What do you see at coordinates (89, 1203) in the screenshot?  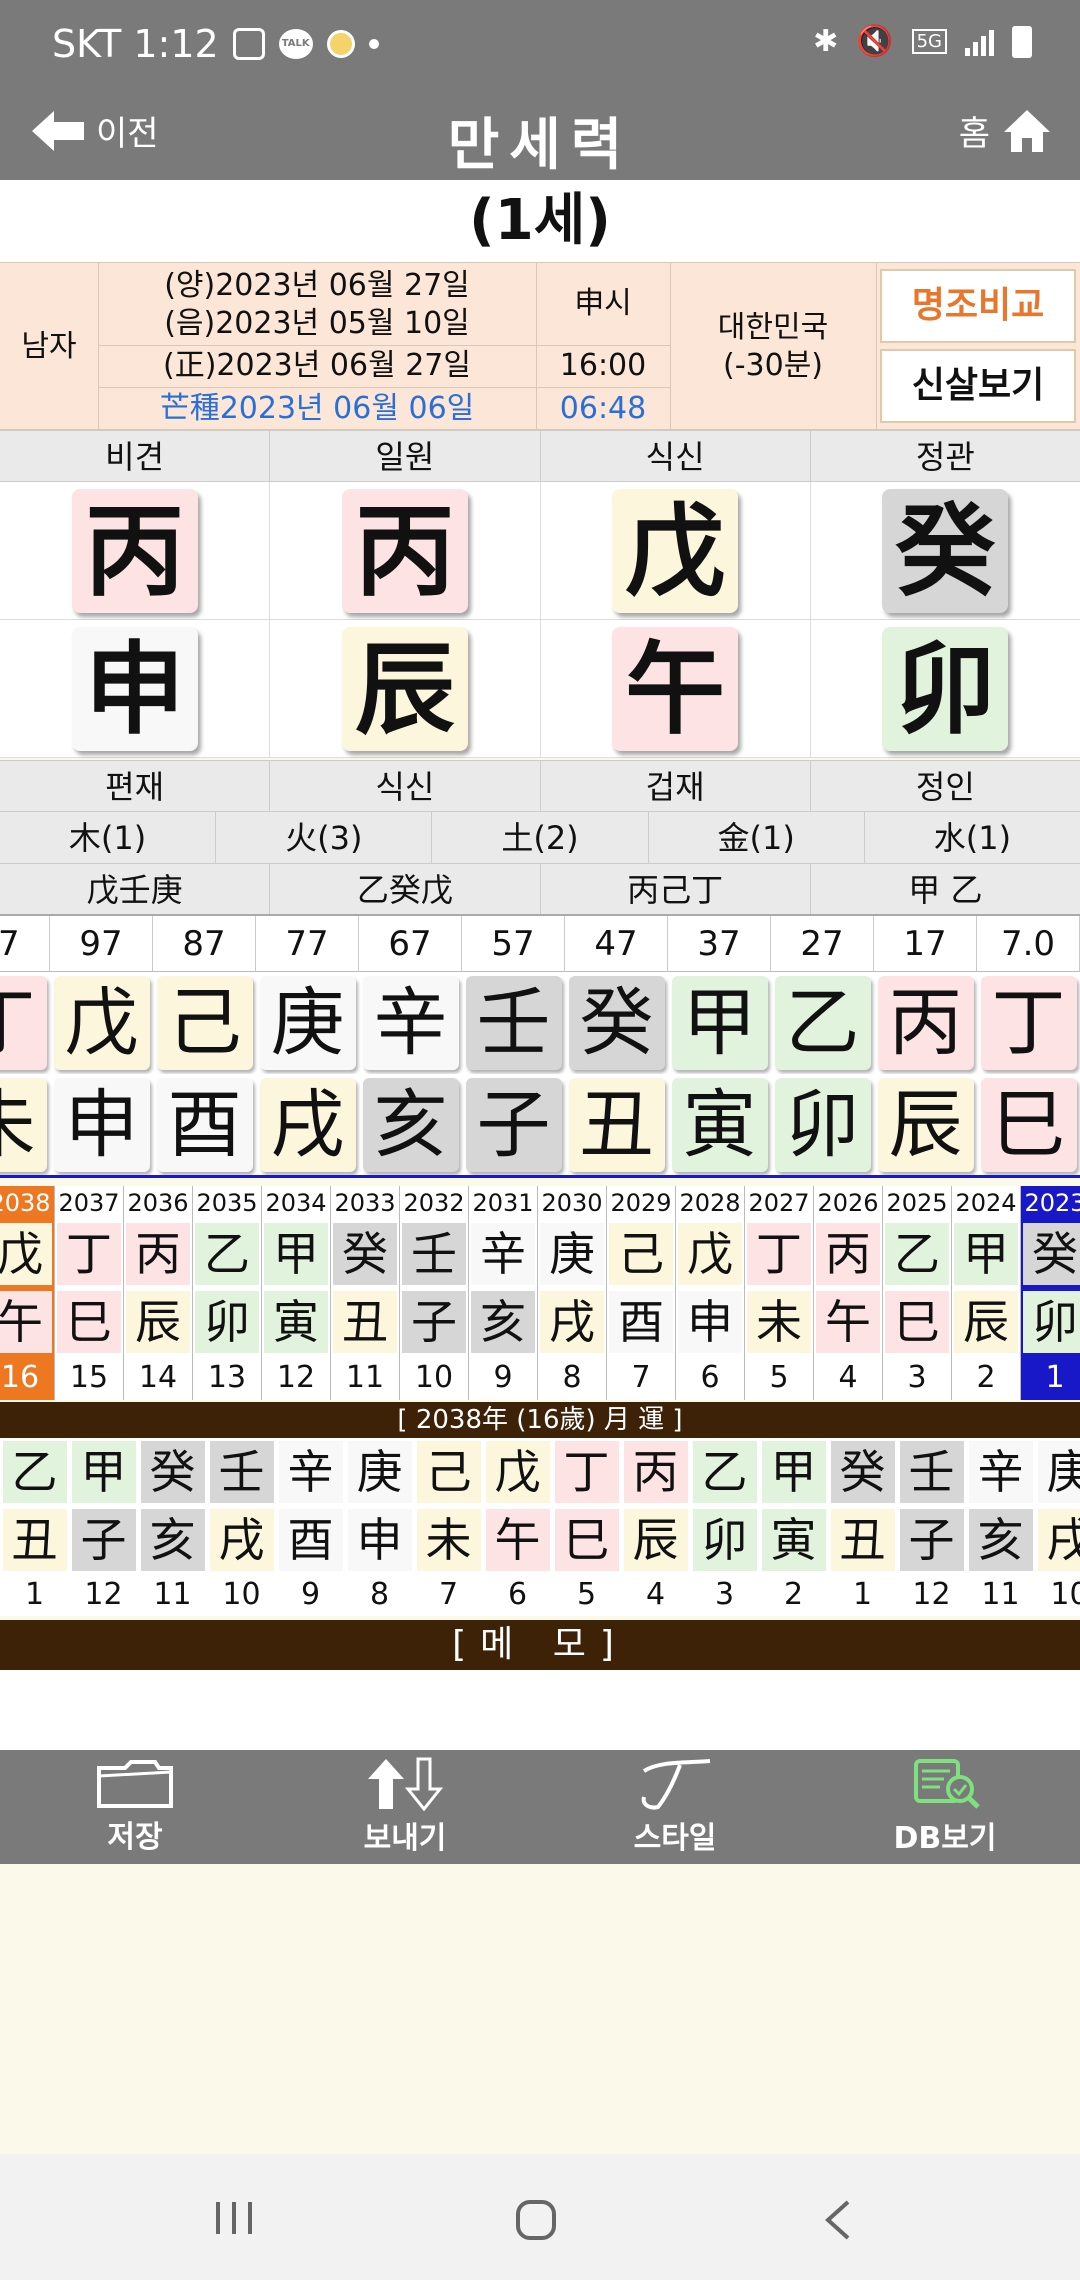 I see `yearly-year: 2037` at bounding box center [89, 1203].